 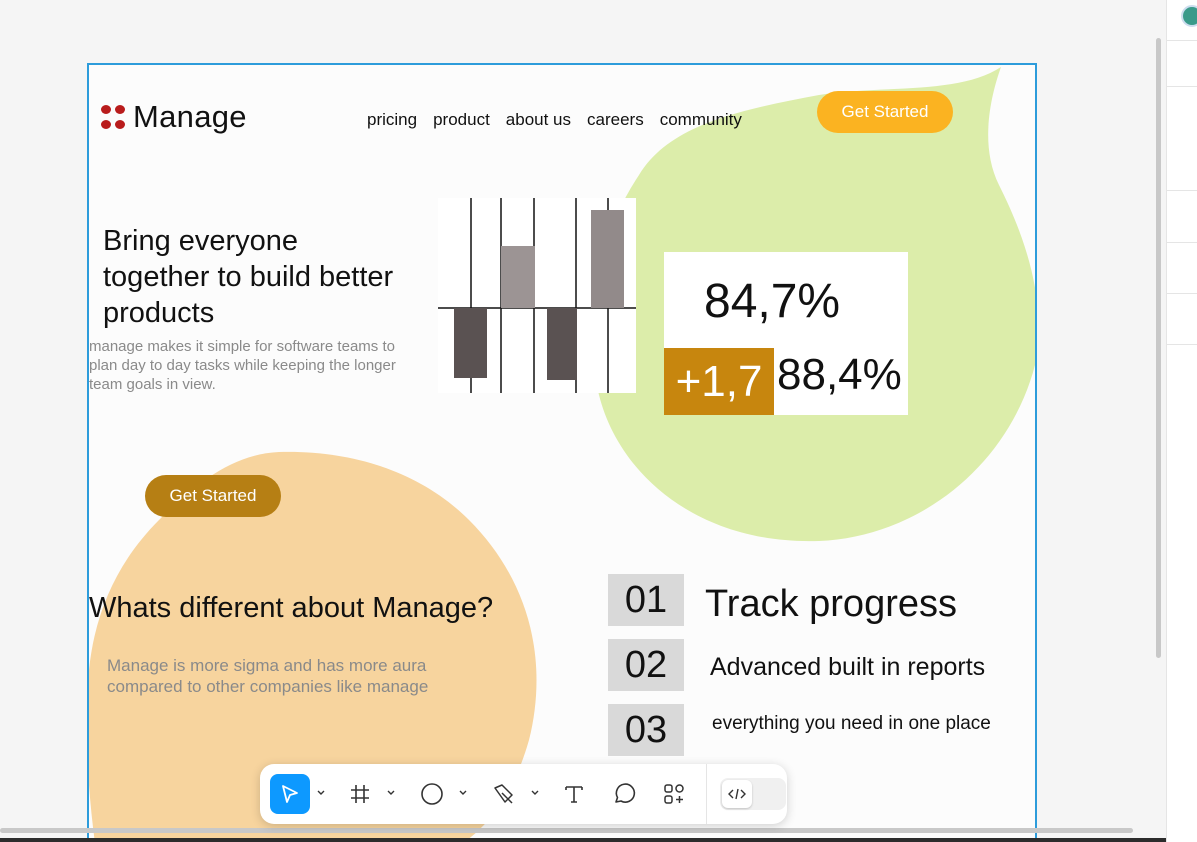 I want to click on frame-icon, so click(x=360, y=794).